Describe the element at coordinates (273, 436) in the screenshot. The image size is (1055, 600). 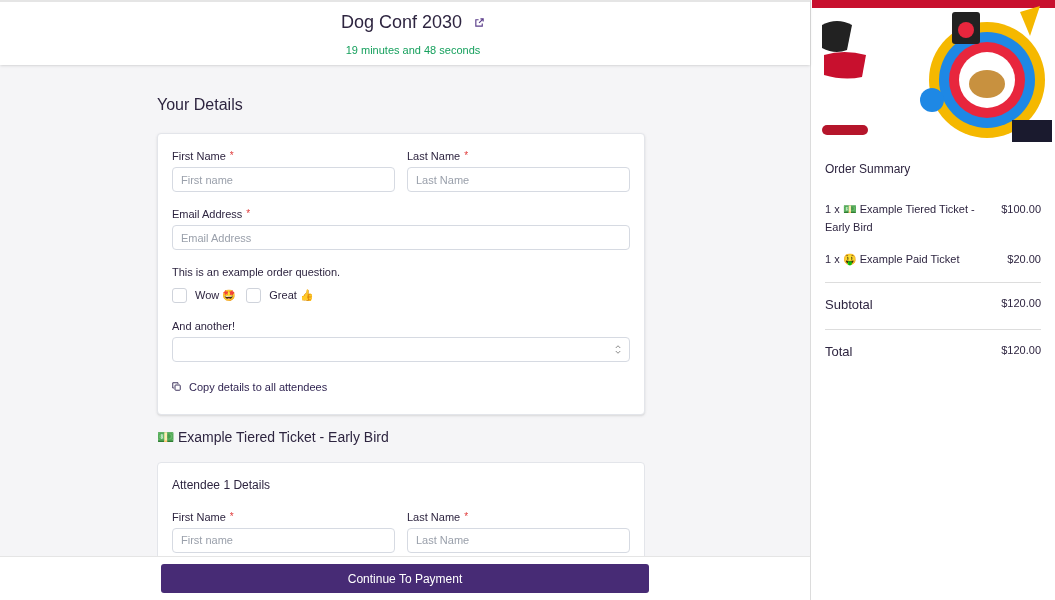
I see `ticket-heading: 💵 Example Tiered Ticket - Early Bird` at that location.